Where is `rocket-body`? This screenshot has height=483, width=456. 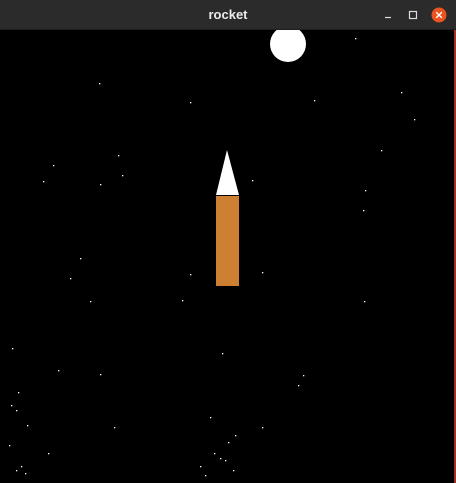
rocket-body is located at coordinates (227, 241).